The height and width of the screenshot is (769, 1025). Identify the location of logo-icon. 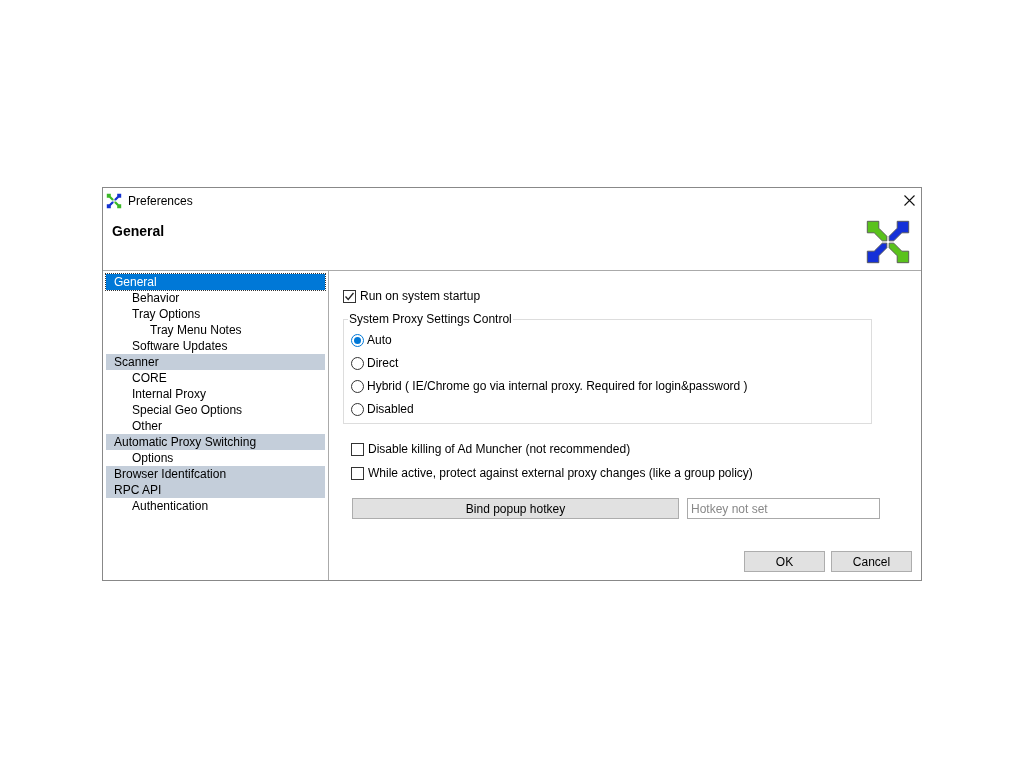
(888, 242).